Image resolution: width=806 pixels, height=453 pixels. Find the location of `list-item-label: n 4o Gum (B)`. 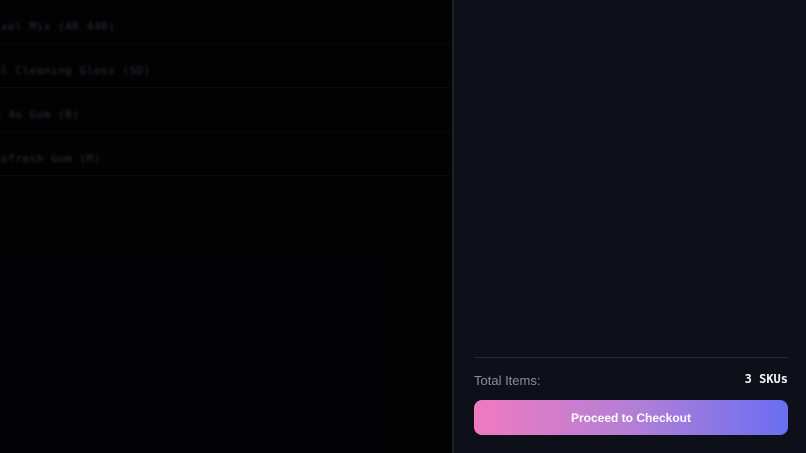

list-item-label: n 4o Gum (B) is located at coordinates (40, 114).